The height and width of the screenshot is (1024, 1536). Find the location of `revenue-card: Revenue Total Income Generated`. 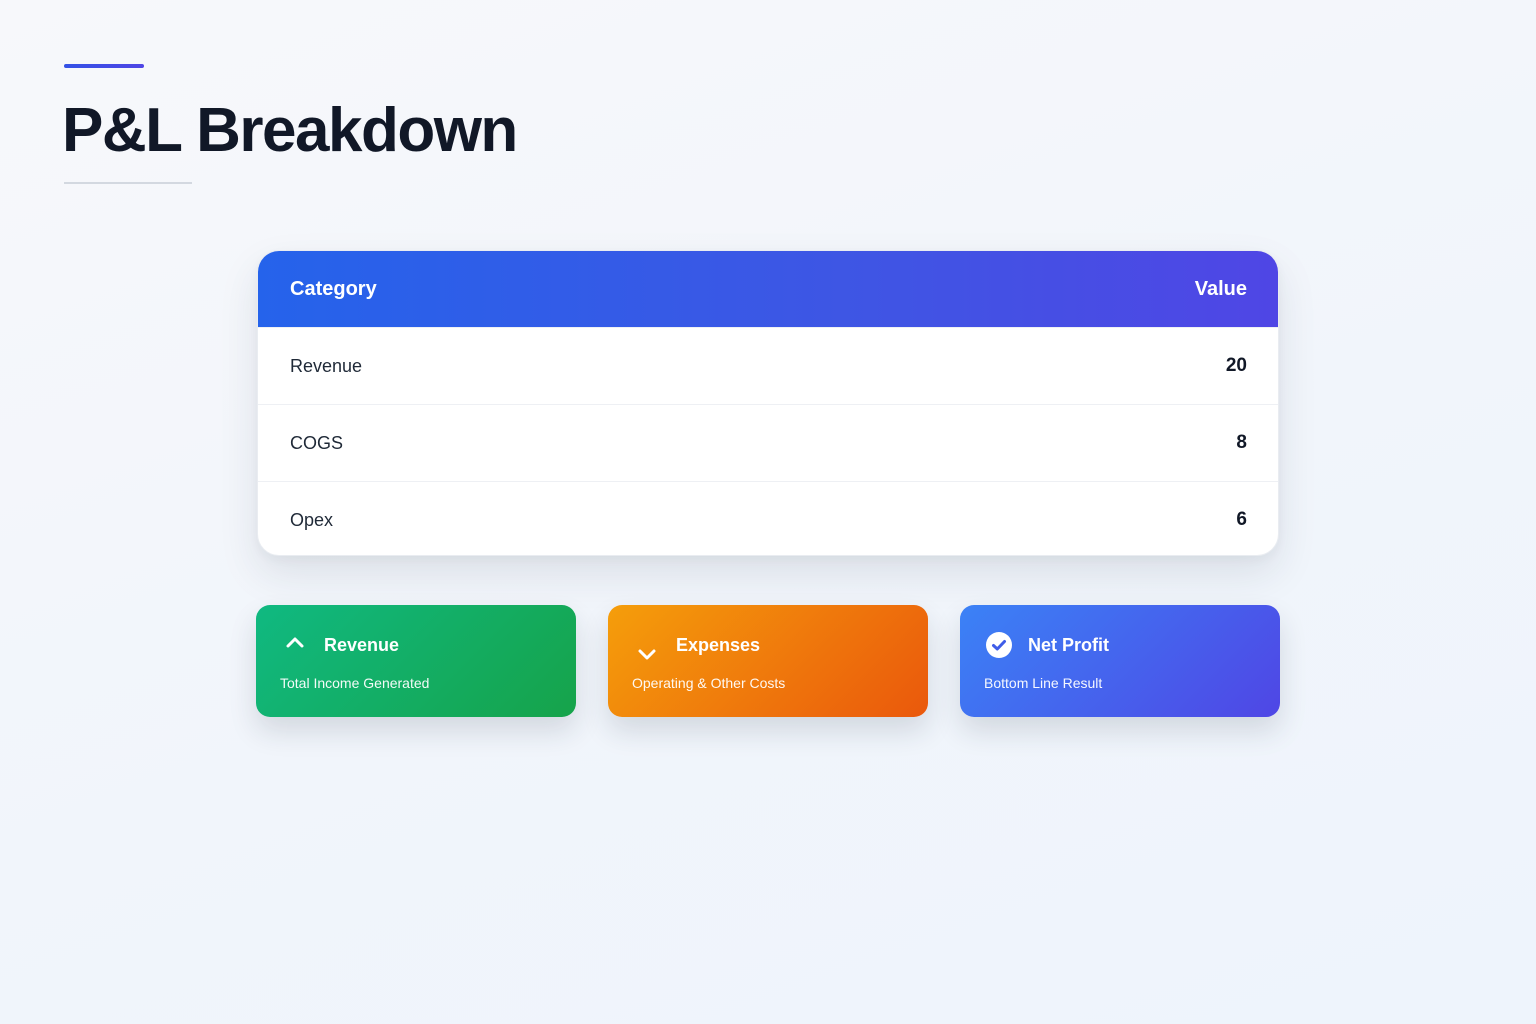

revenue-card: Revenue Total Income Generated is located at coordinates (416, 661).